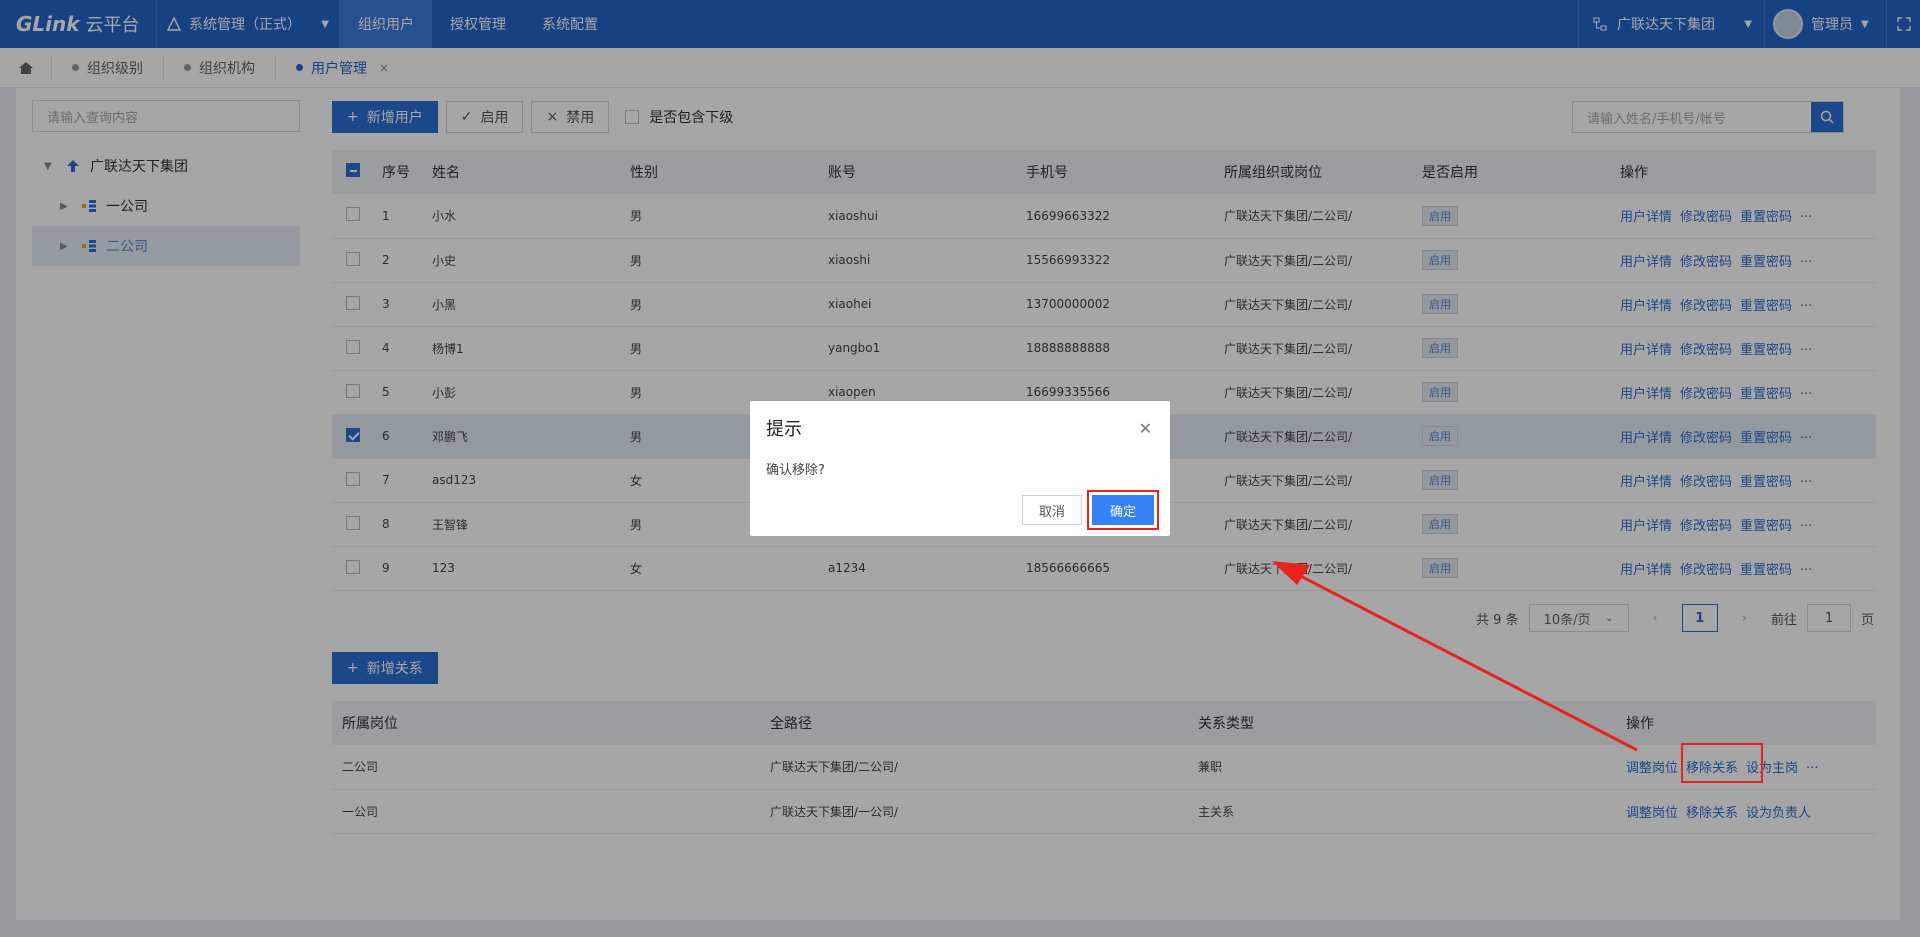 The image size is (1920, 937). Describe the element at coordinates (795, 470) in the screenshot. I see `dialog-message: 确认移除?` at that location.